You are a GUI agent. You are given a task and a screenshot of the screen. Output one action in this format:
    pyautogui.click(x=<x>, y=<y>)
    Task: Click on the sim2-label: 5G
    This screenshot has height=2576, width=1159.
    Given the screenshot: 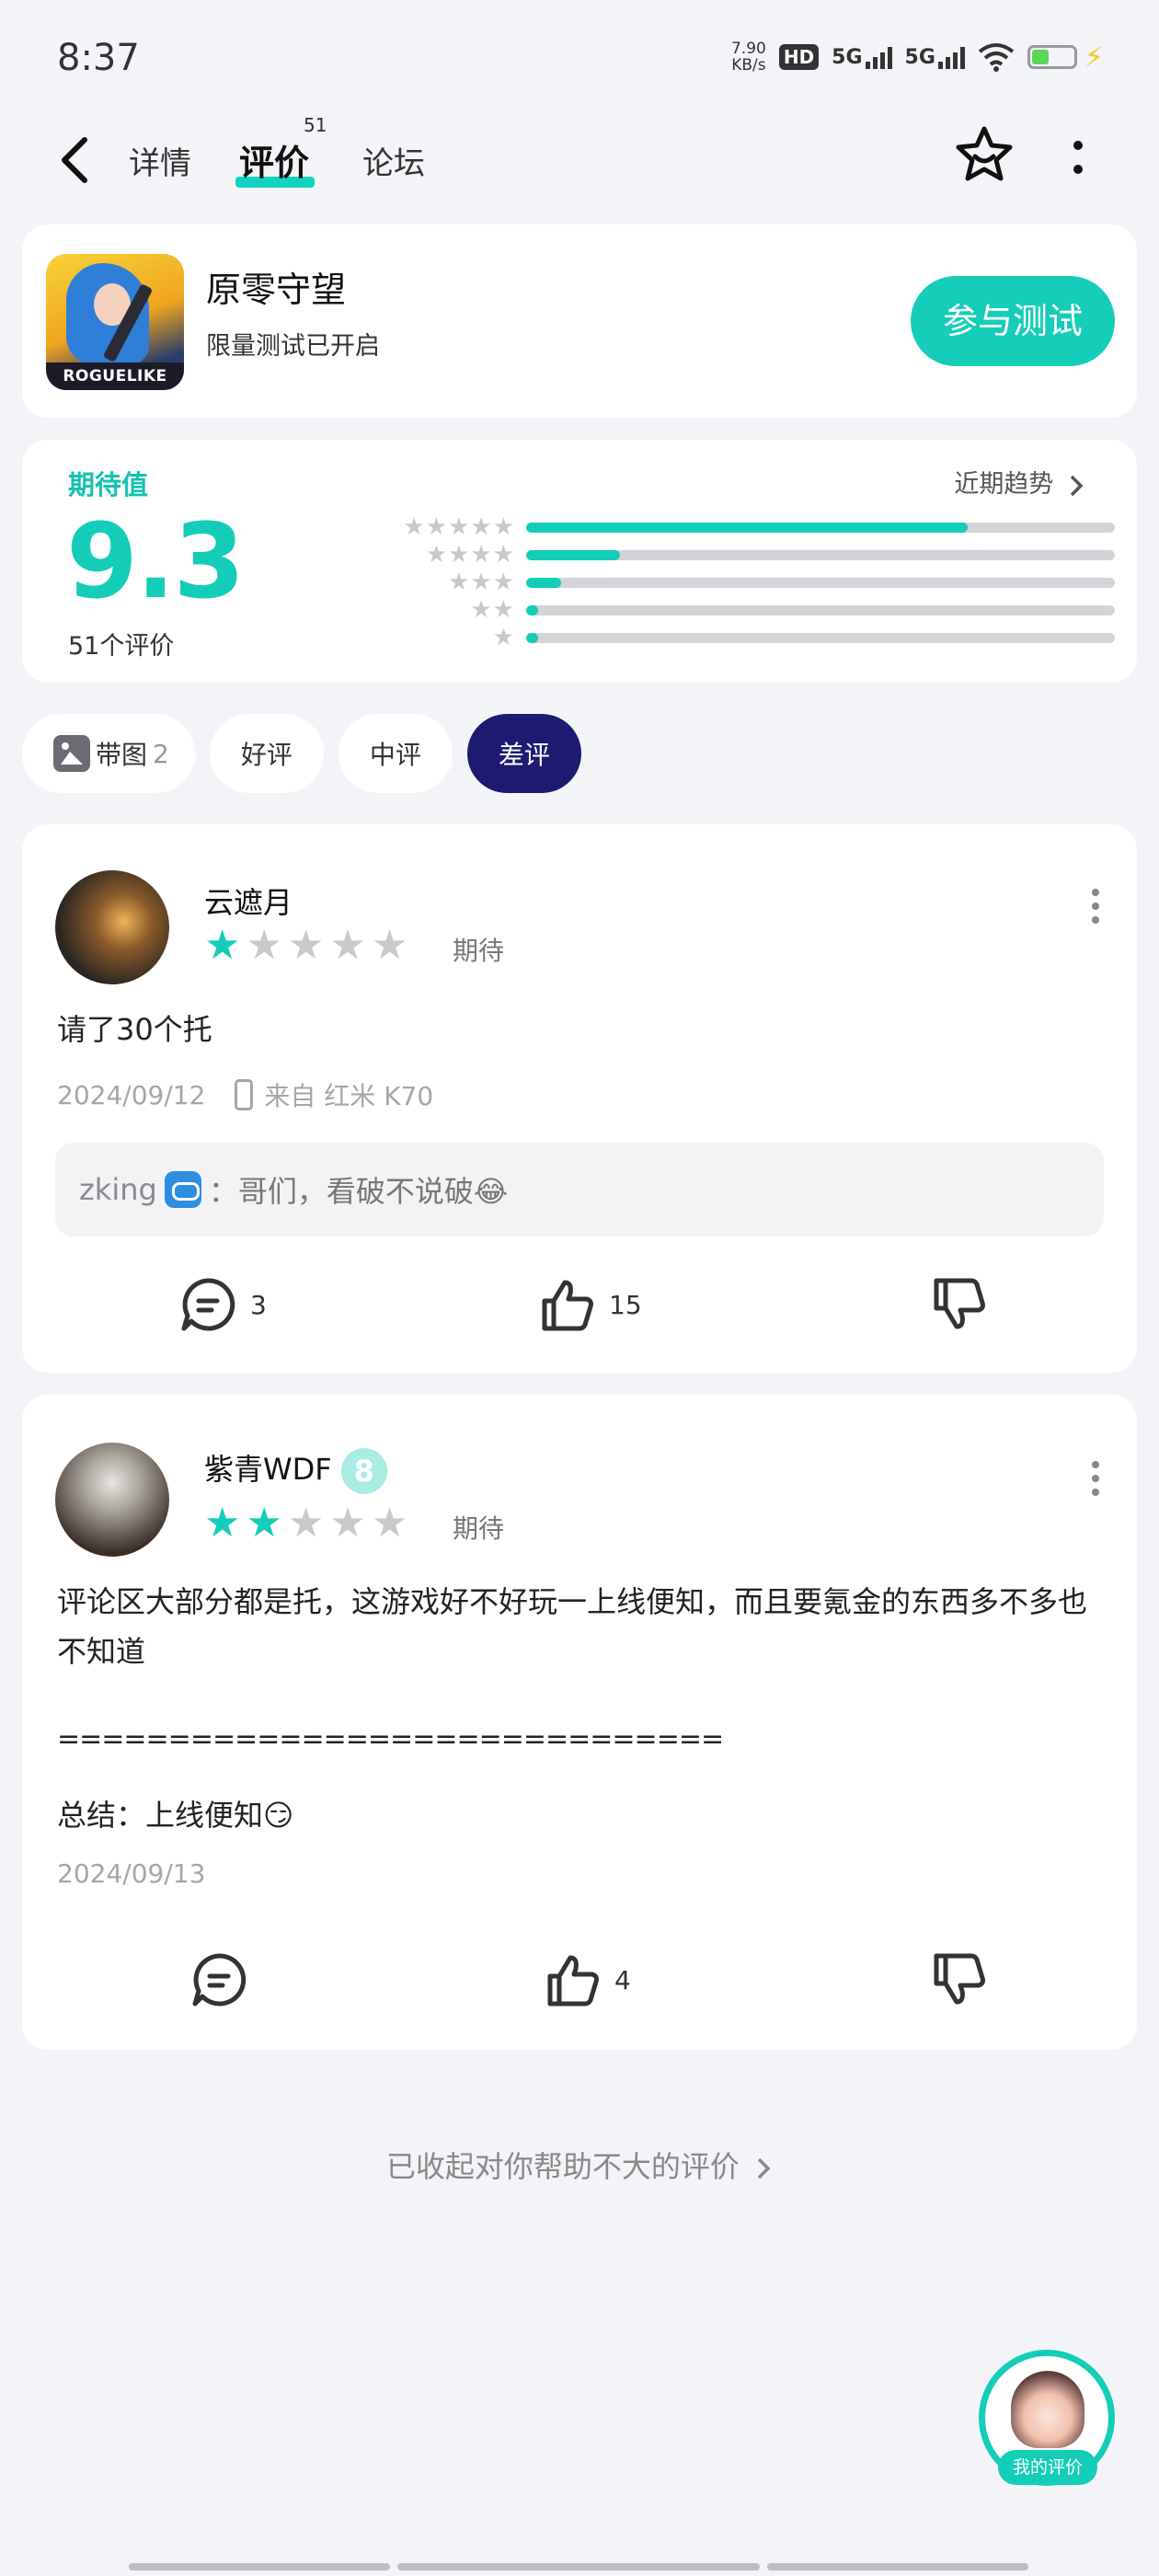 What is the action you would take?
    pyautogui.click(x=919, y=57)
    